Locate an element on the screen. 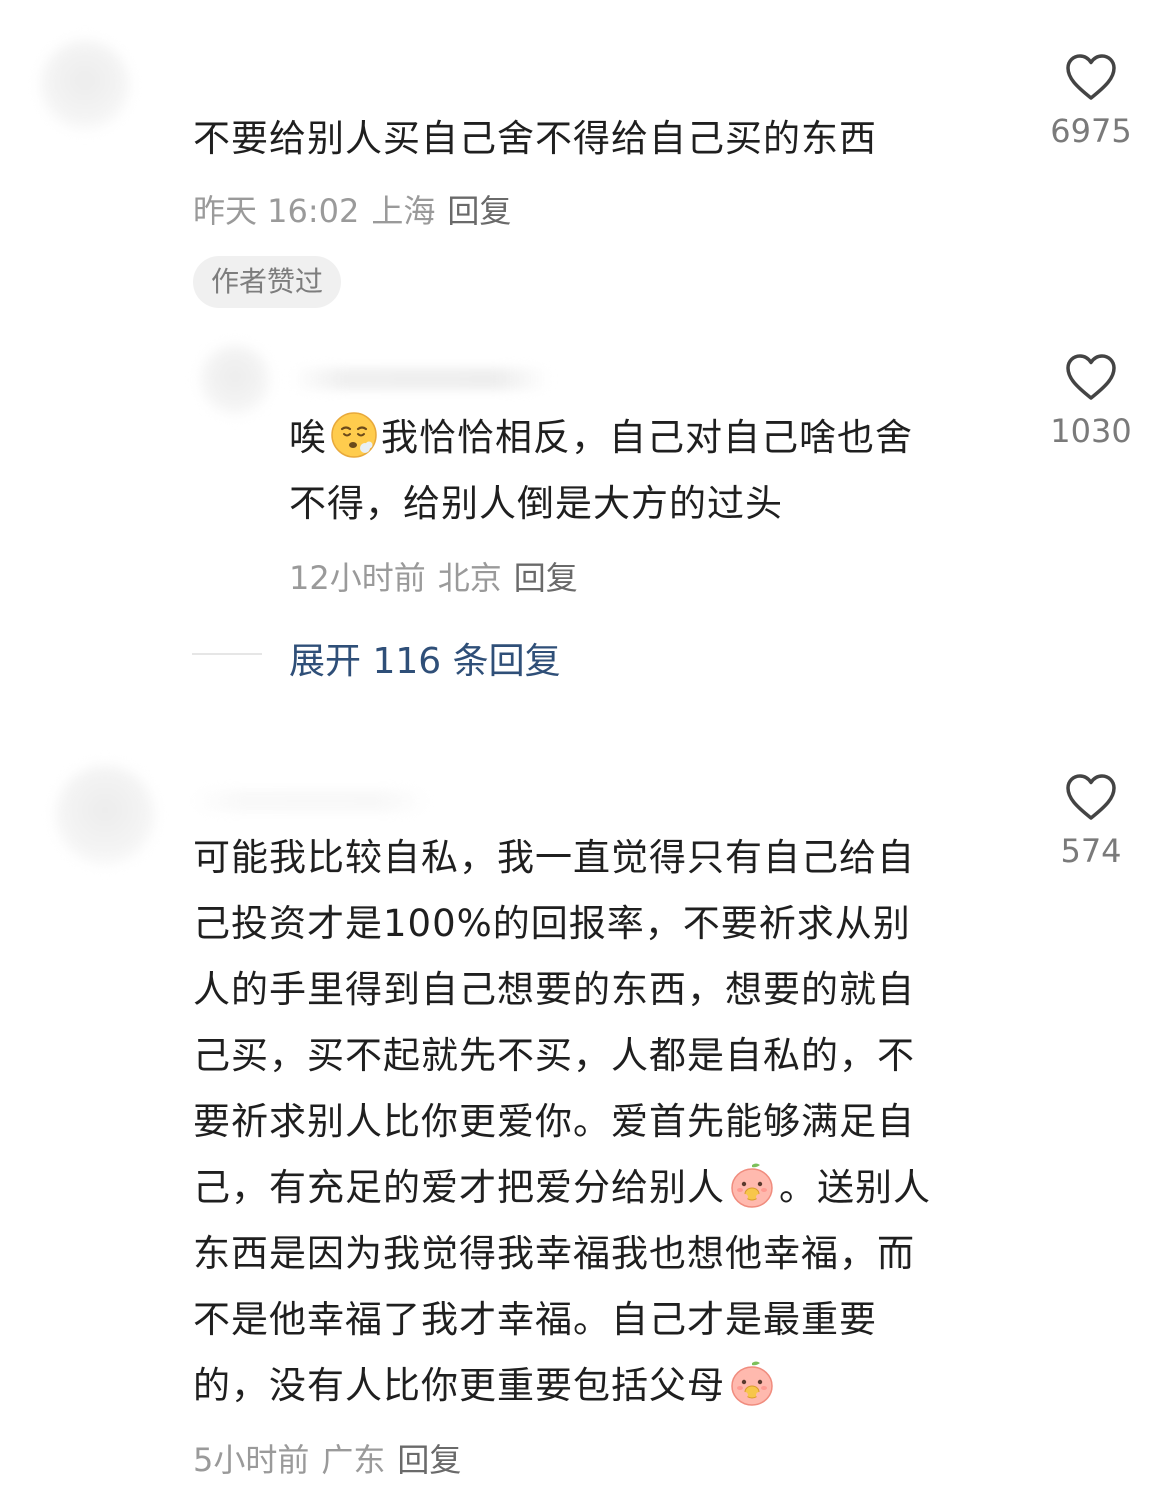 The width and height of the screenshot is (1169, 1505). like-count: 574 is located at coordinates (1091, 851).